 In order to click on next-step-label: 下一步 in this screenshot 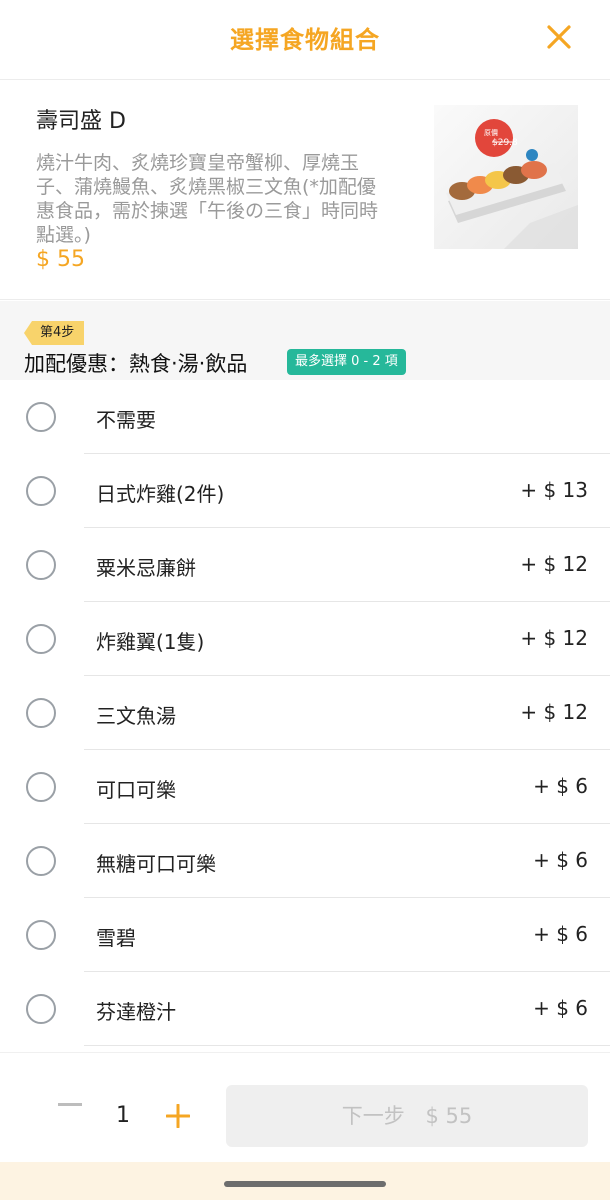, I will do `click(373, 1116)`.